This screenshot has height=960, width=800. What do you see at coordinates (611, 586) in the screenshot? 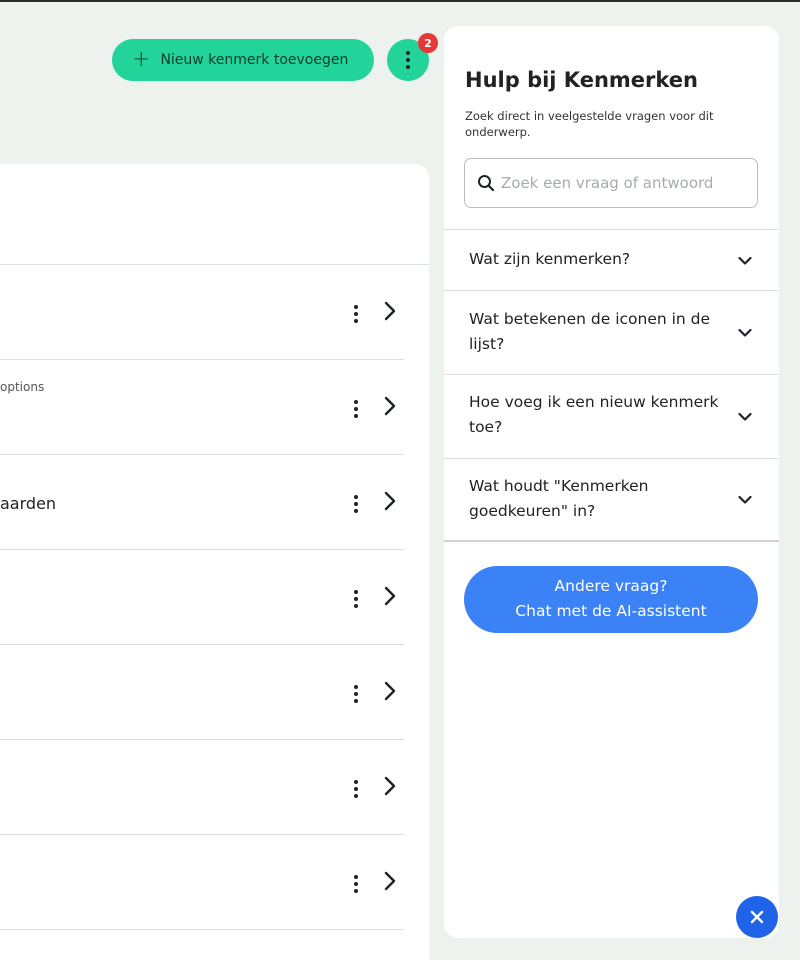
I see `ai-chat-line1: Andere vraag?` at bounding box center [611, 586].